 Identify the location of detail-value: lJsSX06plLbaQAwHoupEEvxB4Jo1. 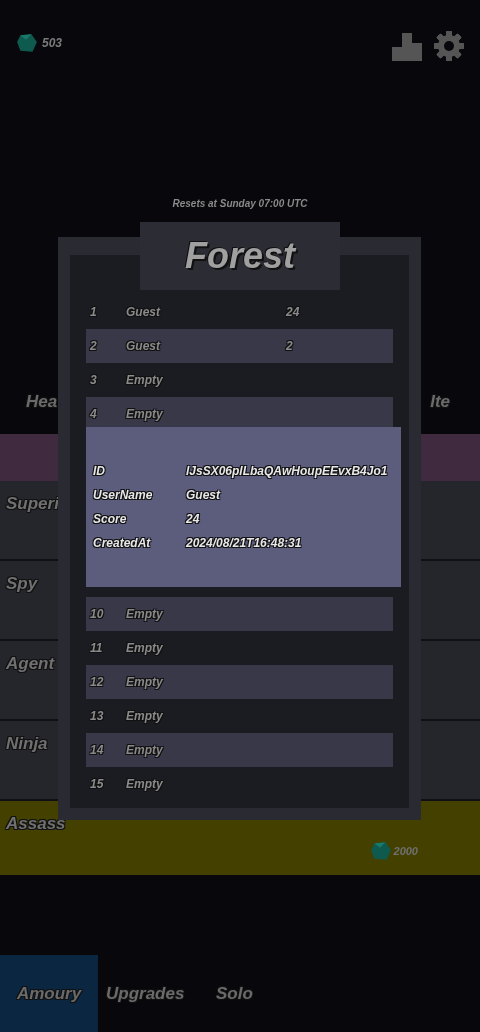
(287, 471).